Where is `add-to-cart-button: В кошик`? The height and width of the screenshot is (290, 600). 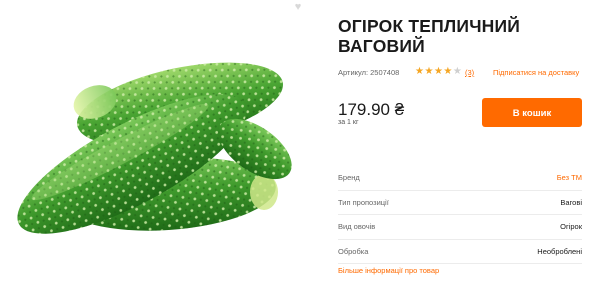
add-to-cart-button: В кошик is located at coordinates (532, 112).